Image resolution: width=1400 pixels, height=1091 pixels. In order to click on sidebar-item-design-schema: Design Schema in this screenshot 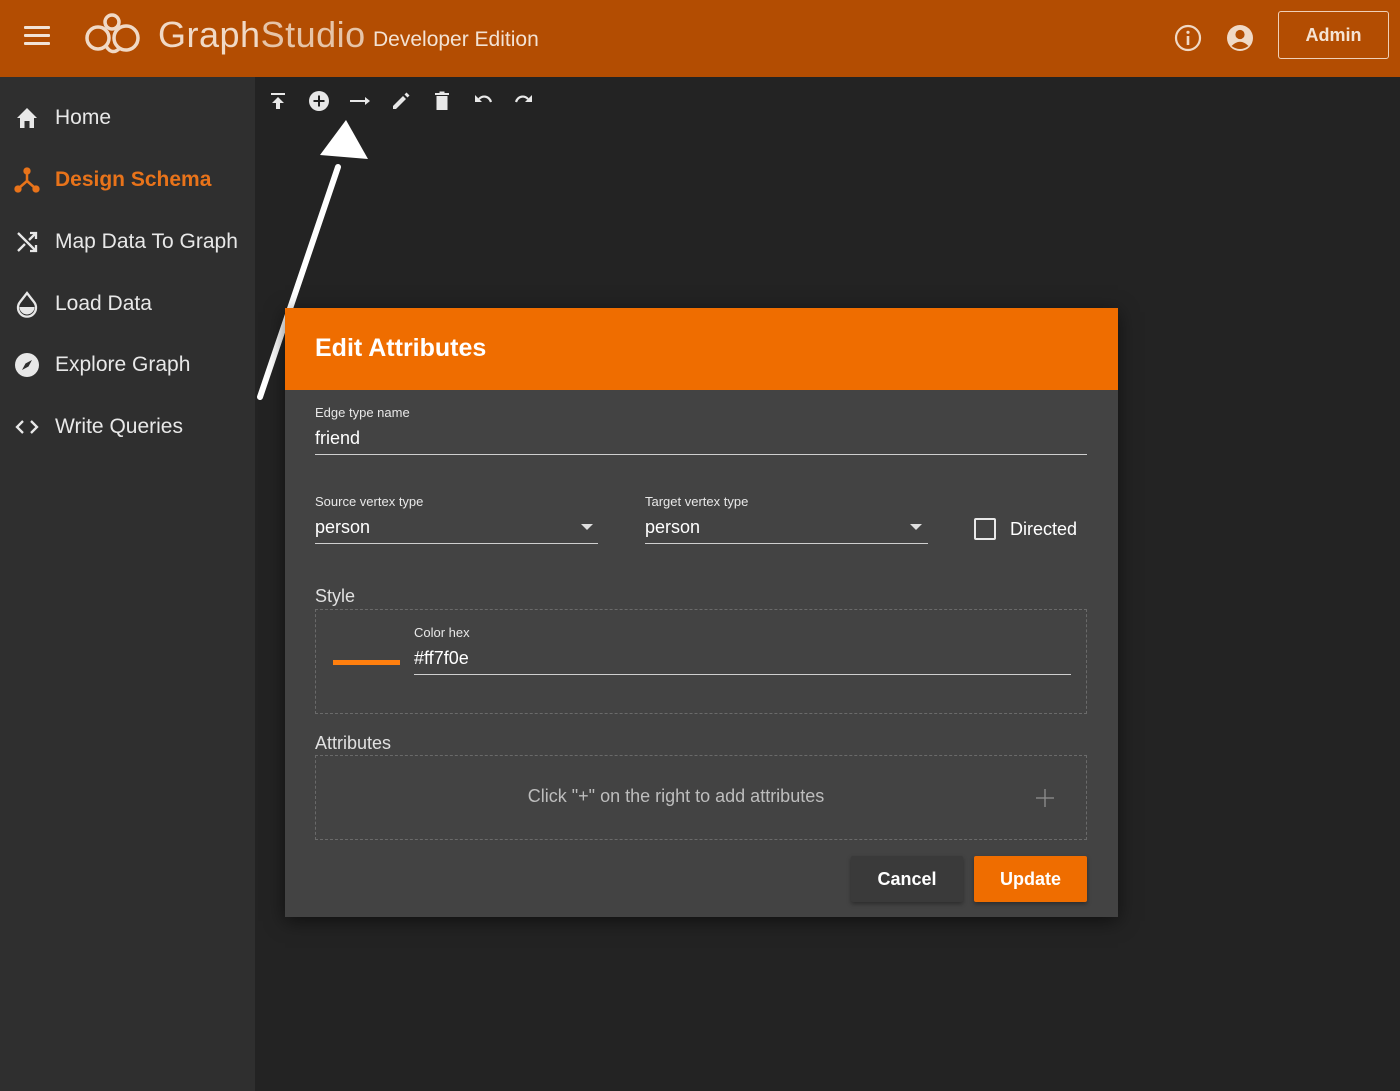, I will do `click(127, 180)`.